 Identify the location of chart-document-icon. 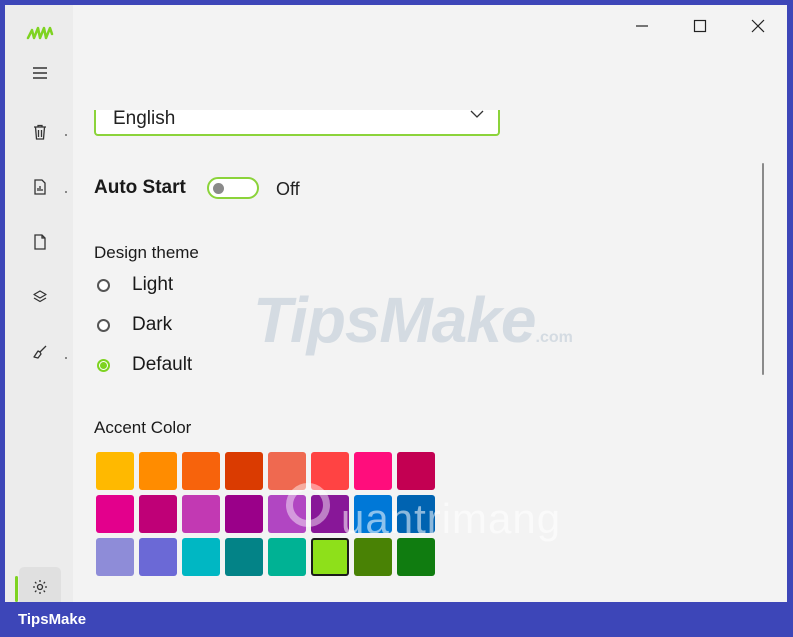
(40, 187).